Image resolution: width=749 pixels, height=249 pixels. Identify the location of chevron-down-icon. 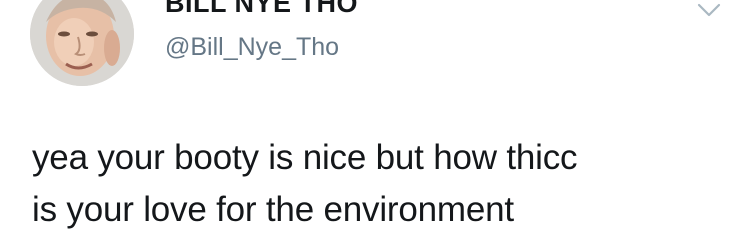
(709, 11).